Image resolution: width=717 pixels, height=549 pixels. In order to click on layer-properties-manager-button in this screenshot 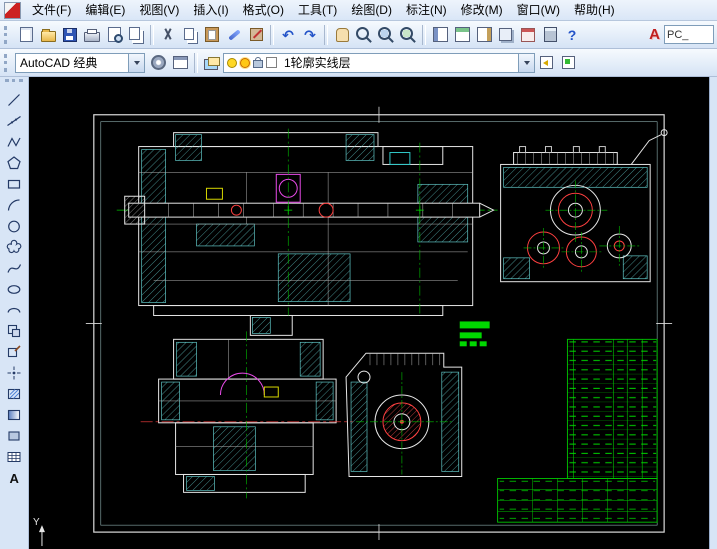, I will do `click(212, 63)`.